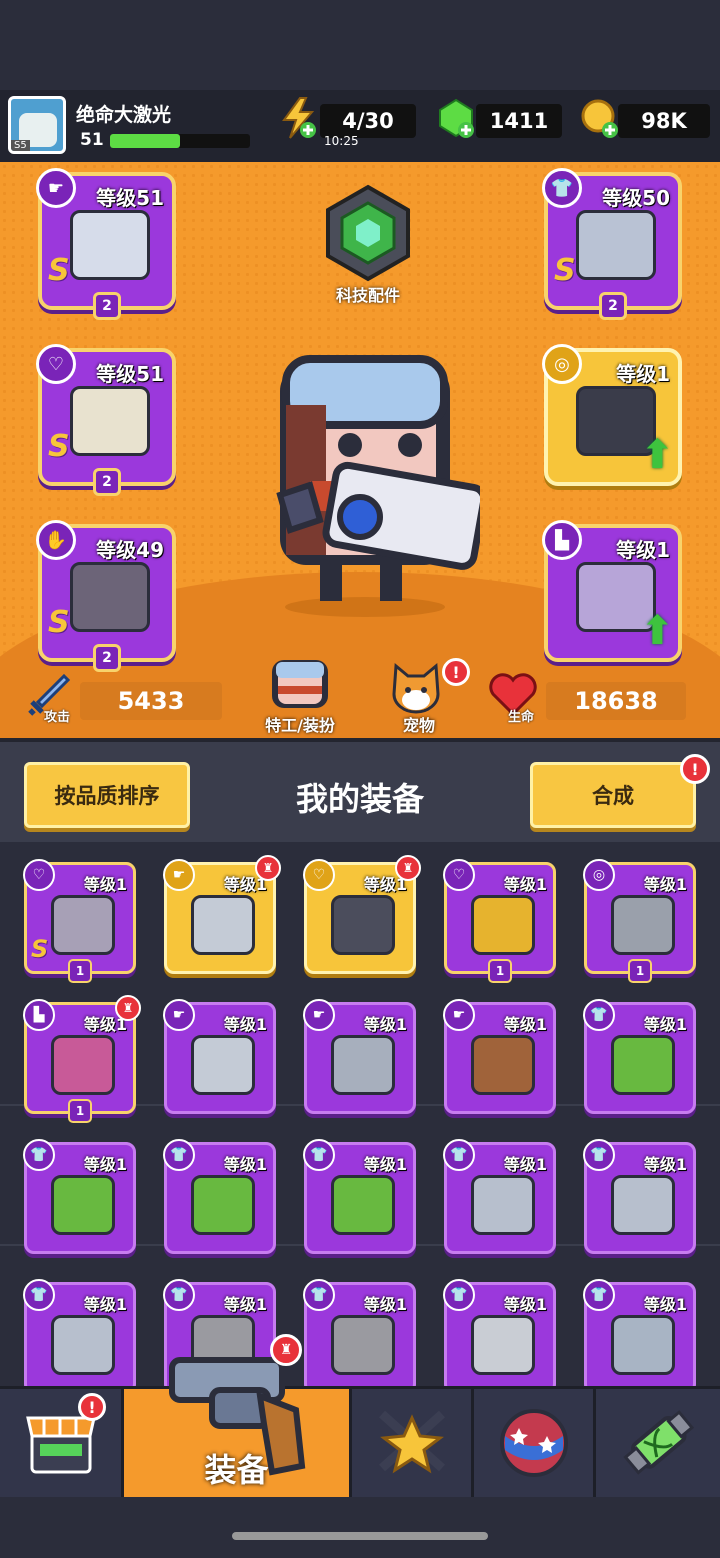 The image size is (720, 1558). I want to click on equip-slot-boots: ▙ 等级1 ⬆, so click(612, 591).